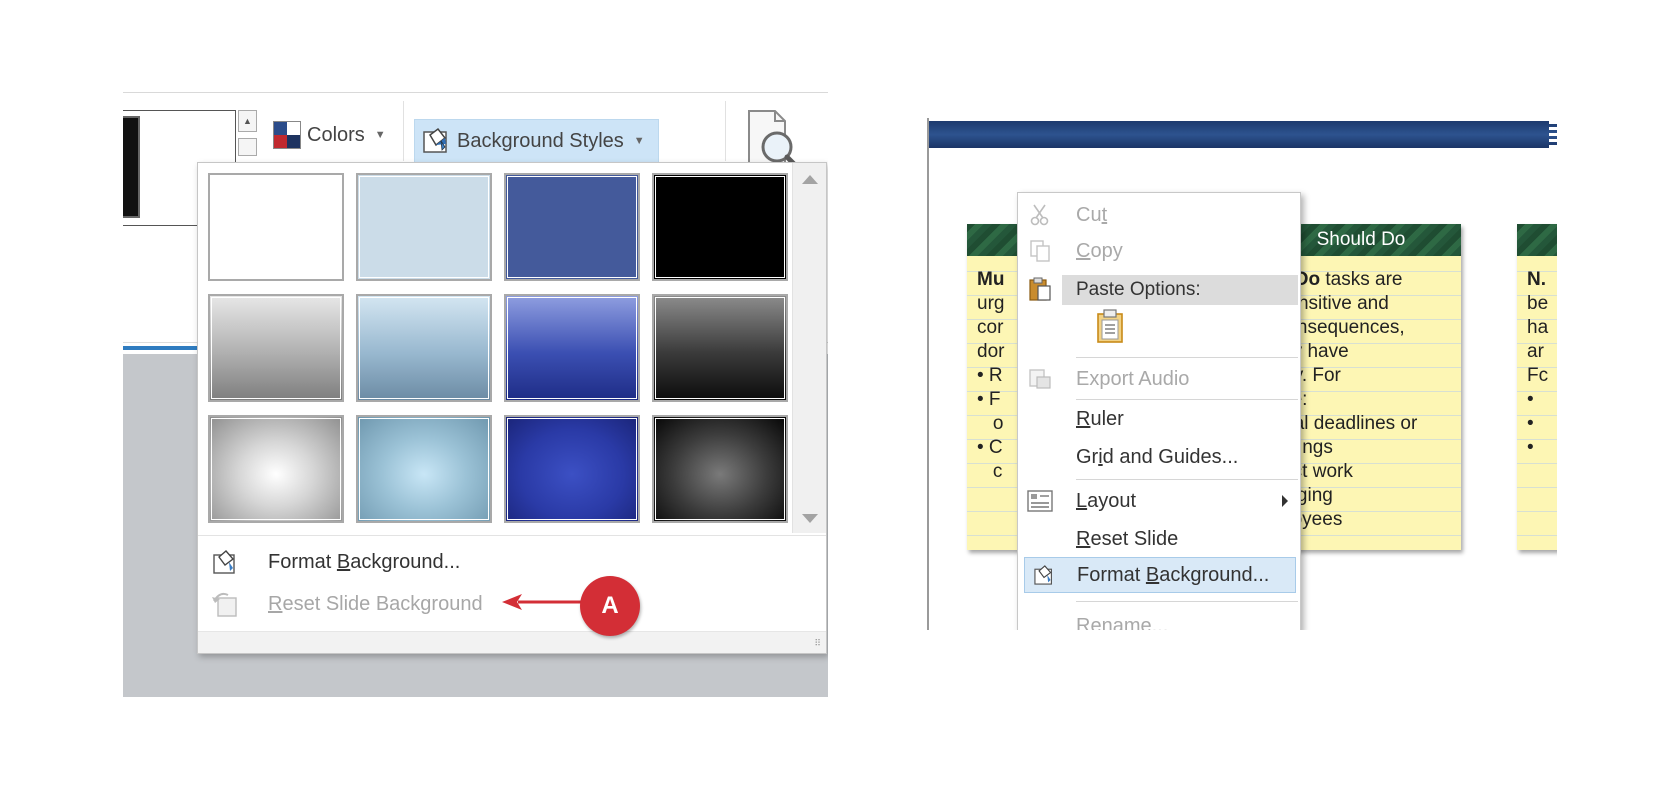 The height and width of the screenshot is (789, 1680). What do you see at coordinates (1087, 456) in the screenshot?
I see `label-text: Gr` at bounding box center [1087, 456].